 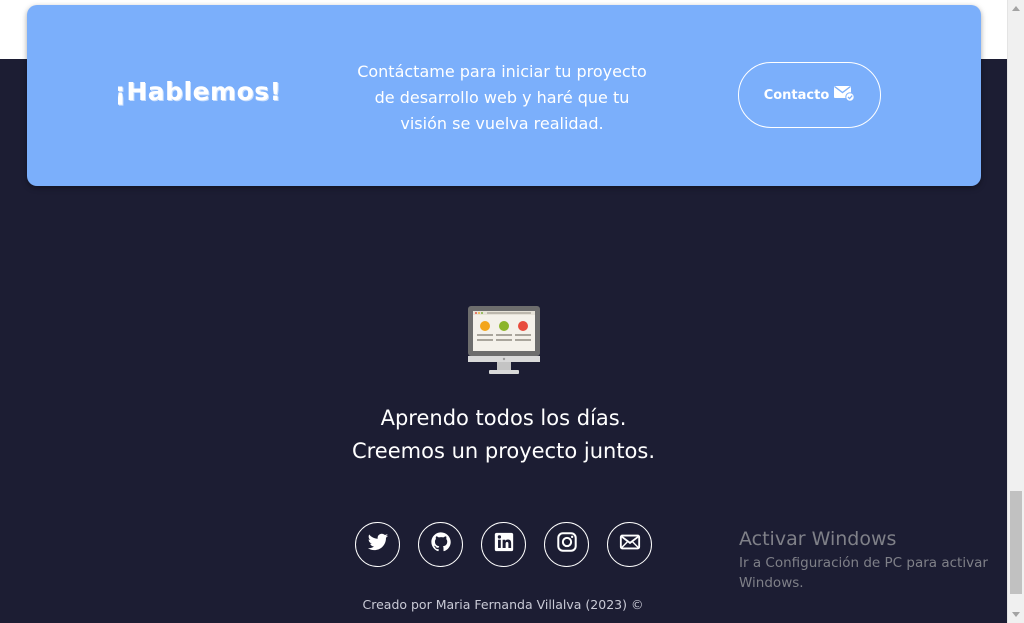 I want to click on mail-check-icon, so click(x=844, y=95).